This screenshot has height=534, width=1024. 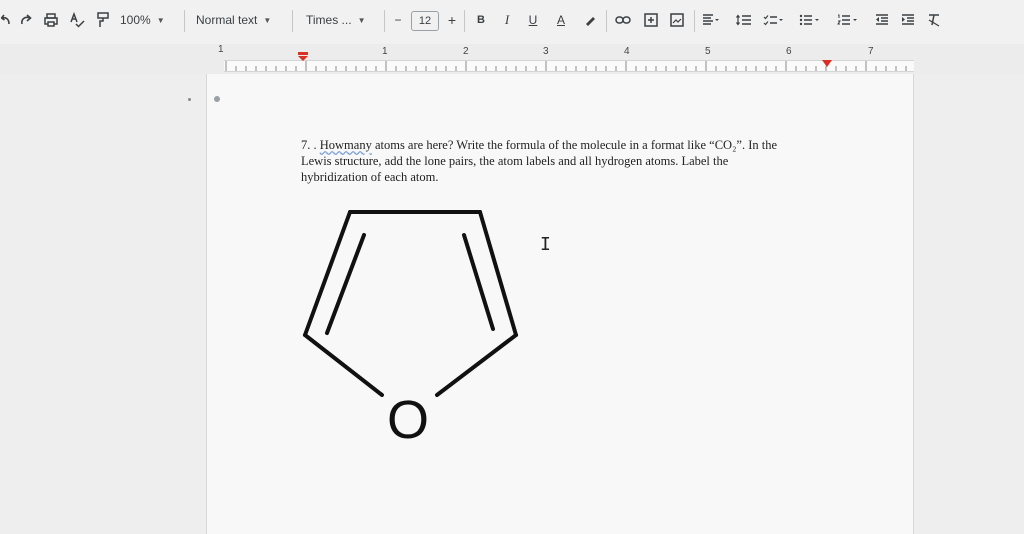 What do you see at coordinates (566, 66) in the screenshot?
I see `ruler-ticks` at bounding box center [566, 66].